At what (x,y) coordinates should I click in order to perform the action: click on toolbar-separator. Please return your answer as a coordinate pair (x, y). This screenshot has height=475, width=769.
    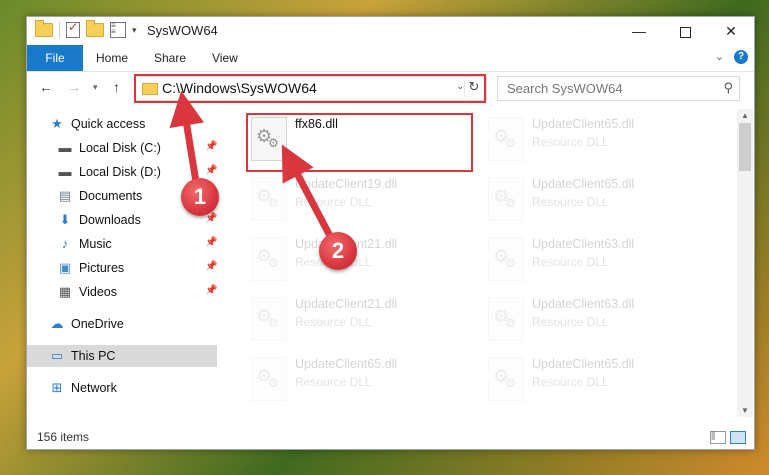
    Looking at the image, I should click on (59, 30).